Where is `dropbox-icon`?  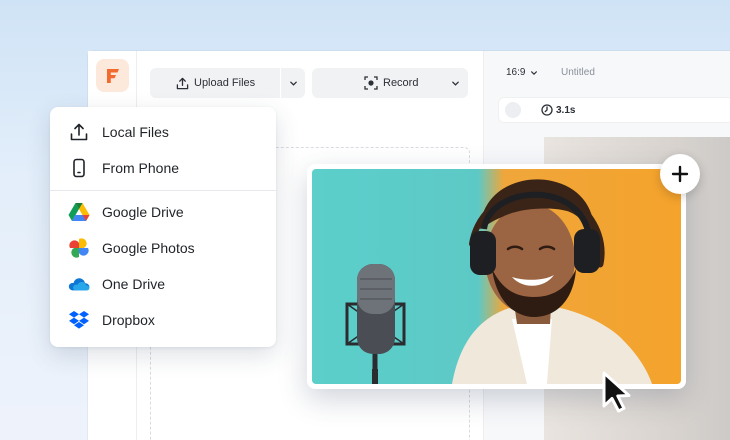 dropbox-icon is located at coordinates (79, 320).